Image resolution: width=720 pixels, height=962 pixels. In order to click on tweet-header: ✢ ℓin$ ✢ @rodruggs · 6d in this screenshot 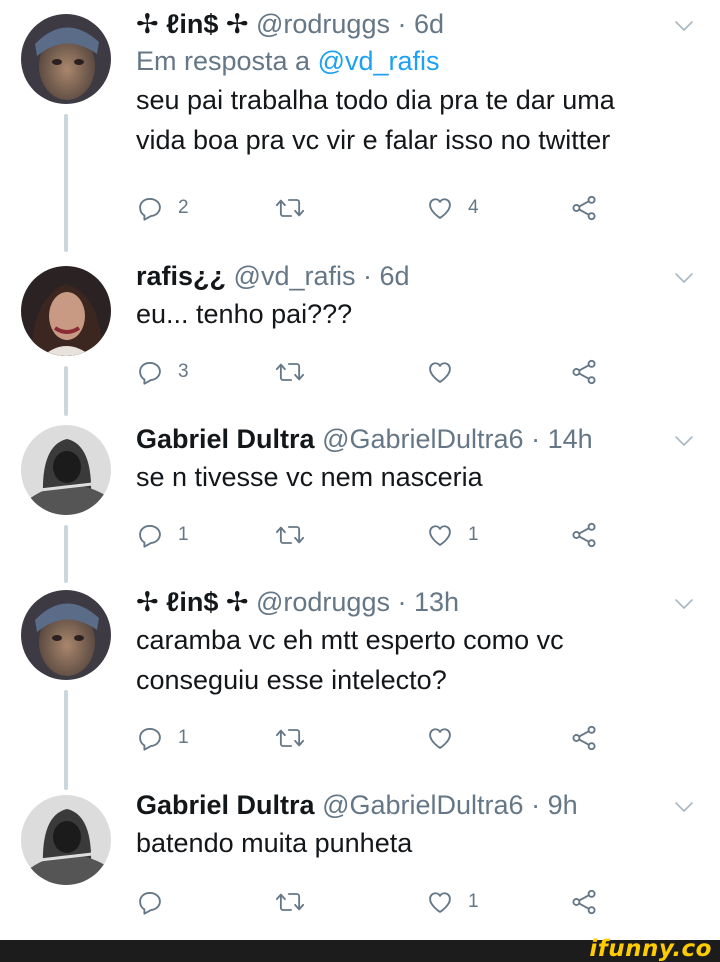, I will do `click(403, 24)`.